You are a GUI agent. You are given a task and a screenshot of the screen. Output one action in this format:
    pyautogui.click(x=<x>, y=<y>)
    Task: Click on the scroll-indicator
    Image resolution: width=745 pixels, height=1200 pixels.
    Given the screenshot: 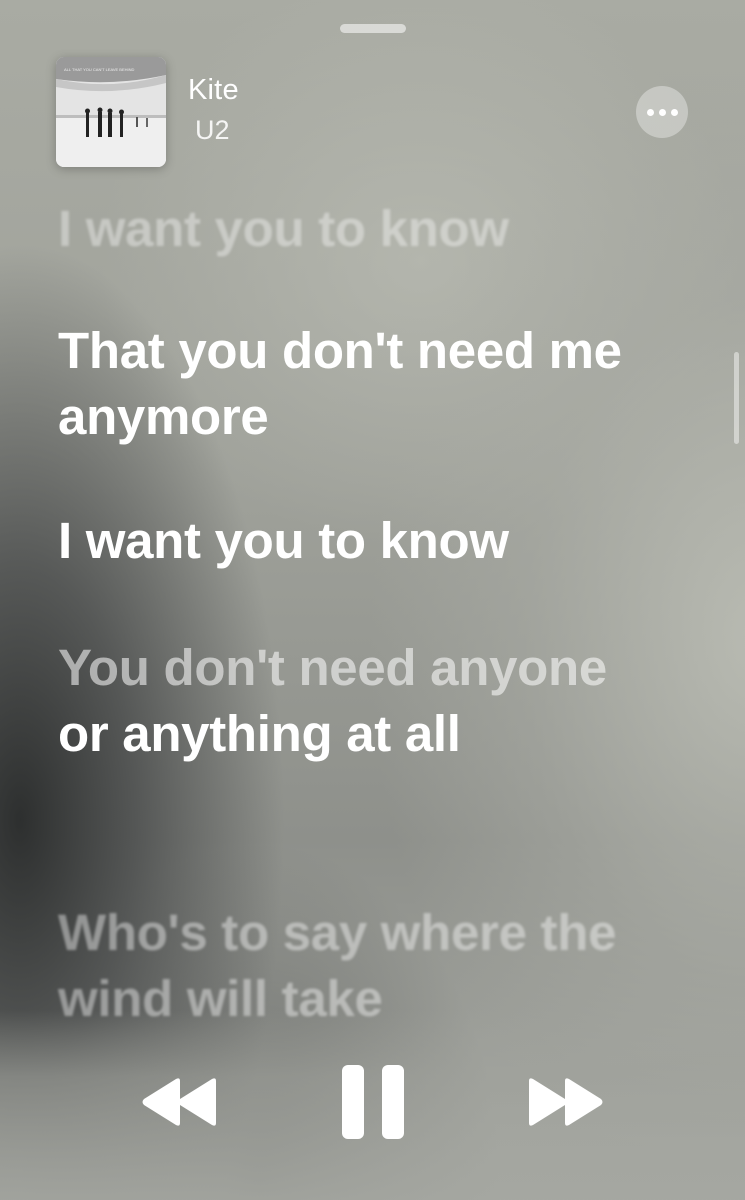 What is the action you would take?
    pyautogui.click(x=736, y=398)
    